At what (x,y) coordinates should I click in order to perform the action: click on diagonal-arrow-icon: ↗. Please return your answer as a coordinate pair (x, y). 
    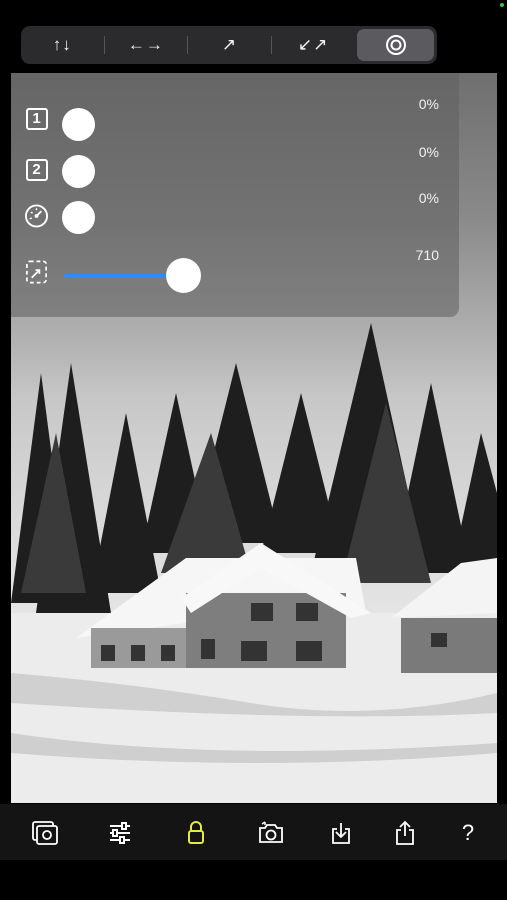
    Looking at the image, I should click on (229, 44).